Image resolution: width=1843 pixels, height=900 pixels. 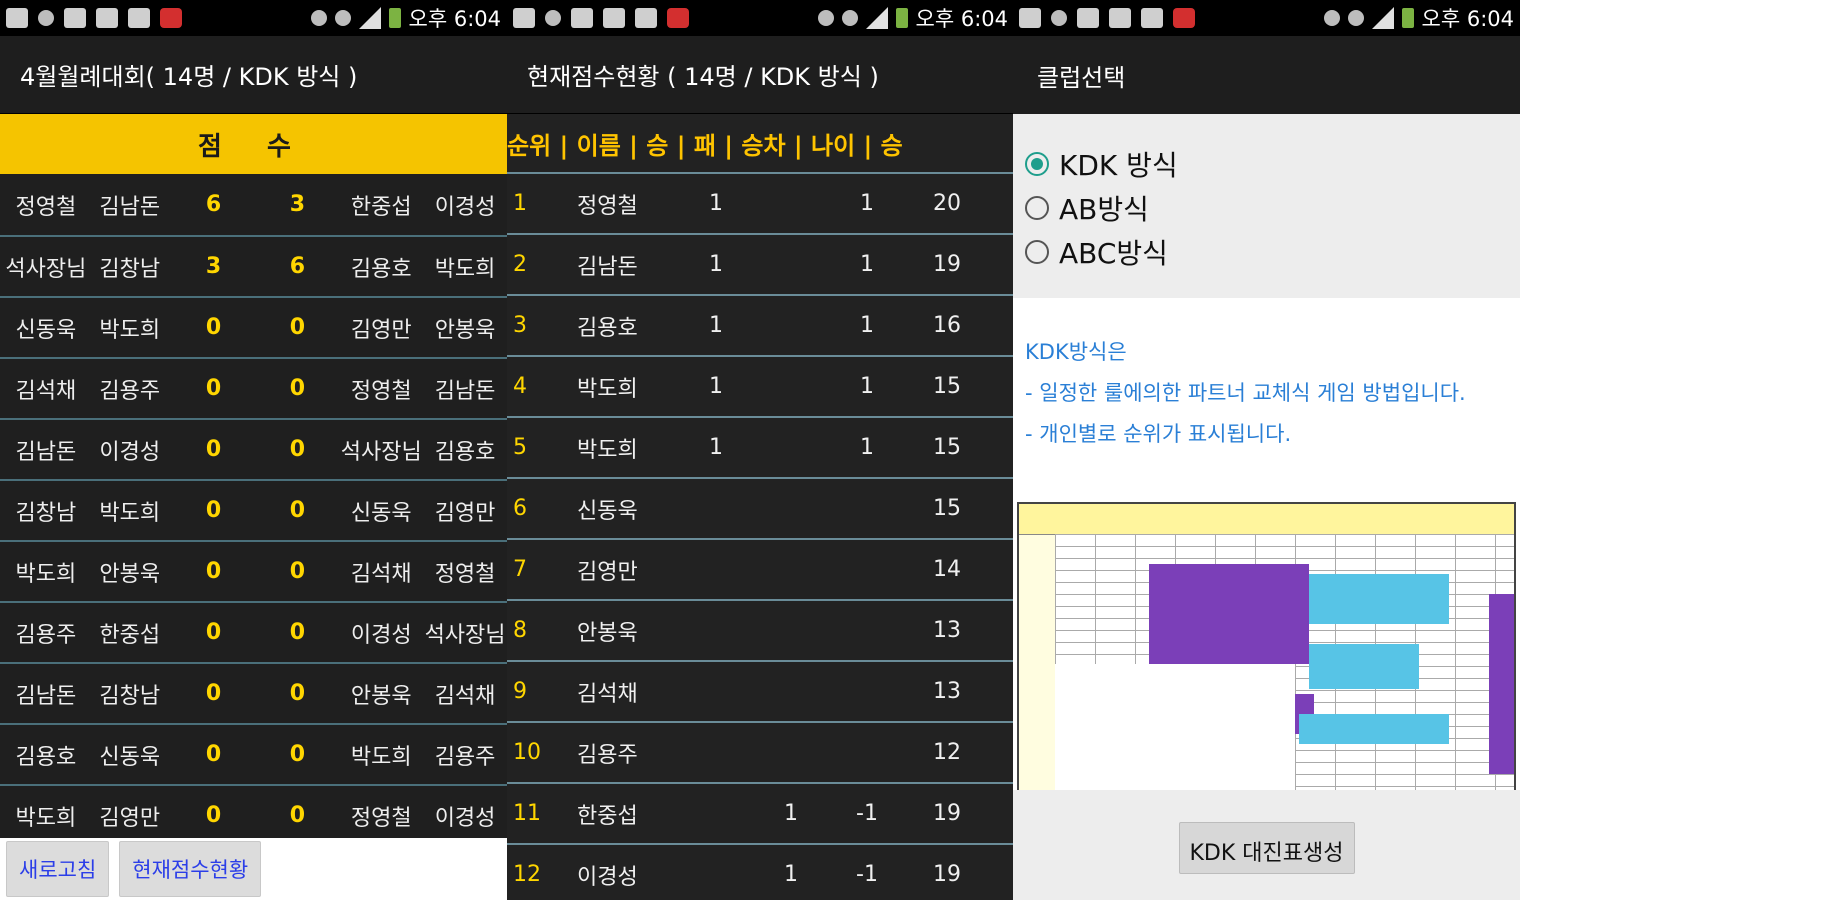 I want to click on ranking-row: 1 정영철 1 1 20, so click(x=760, y=204).